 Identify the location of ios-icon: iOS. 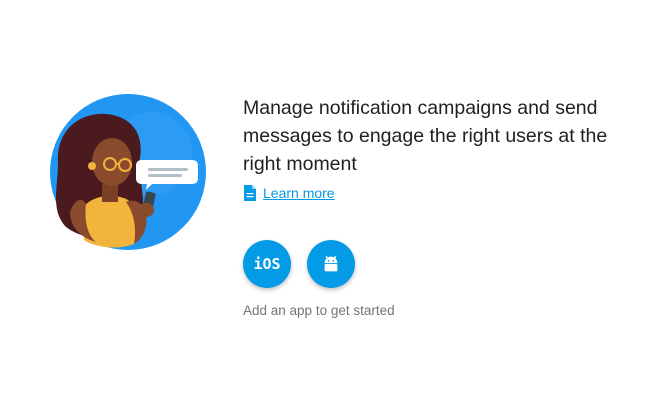
(267, 264).